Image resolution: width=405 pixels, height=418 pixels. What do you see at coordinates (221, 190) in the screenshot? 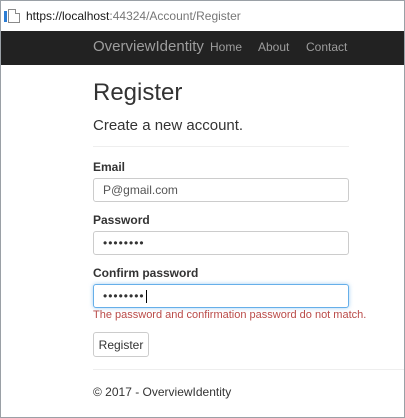
I see `email-field: P@gmail.com` at bounding box center [221, 190].